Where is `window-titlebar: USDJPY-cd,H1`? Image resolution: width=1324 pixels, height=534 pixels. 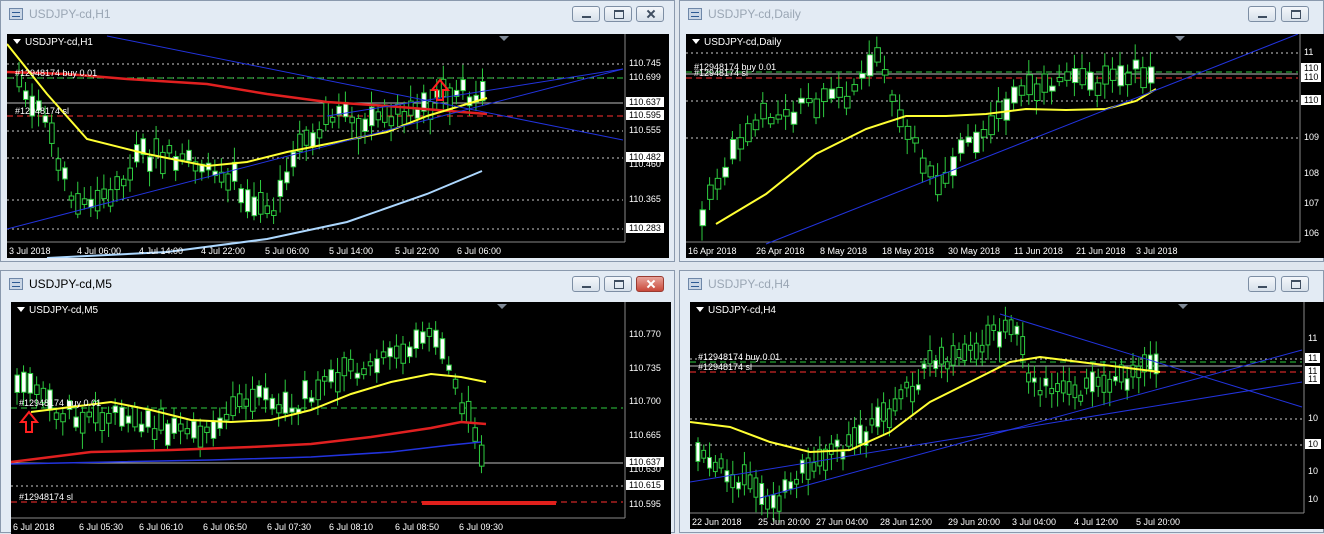
window-titlebar: USDJPY-cd,H1 is located at coordinates (337, 15).